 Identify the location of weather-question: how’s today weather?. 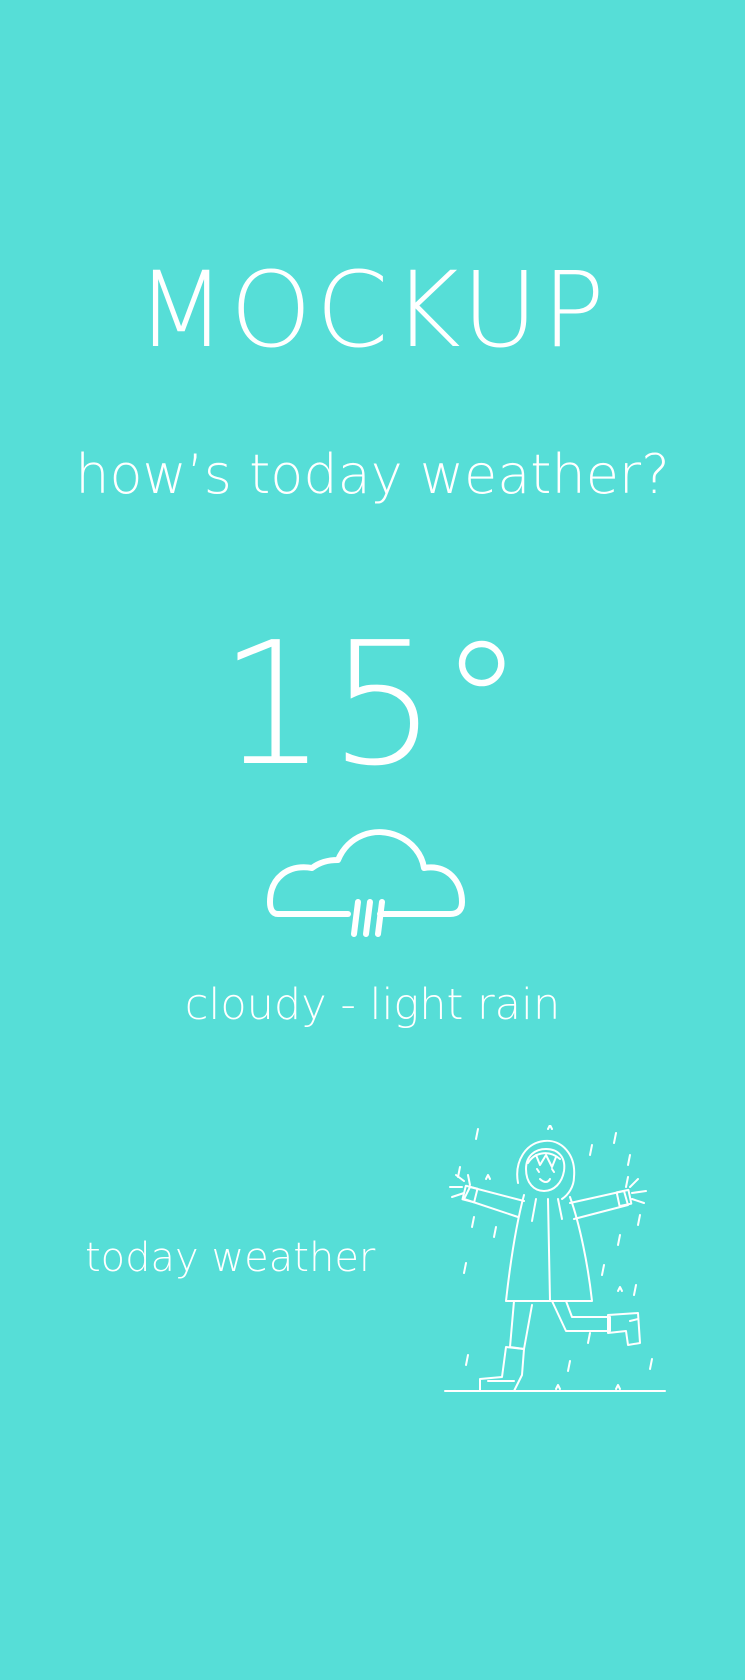
(372, 474).